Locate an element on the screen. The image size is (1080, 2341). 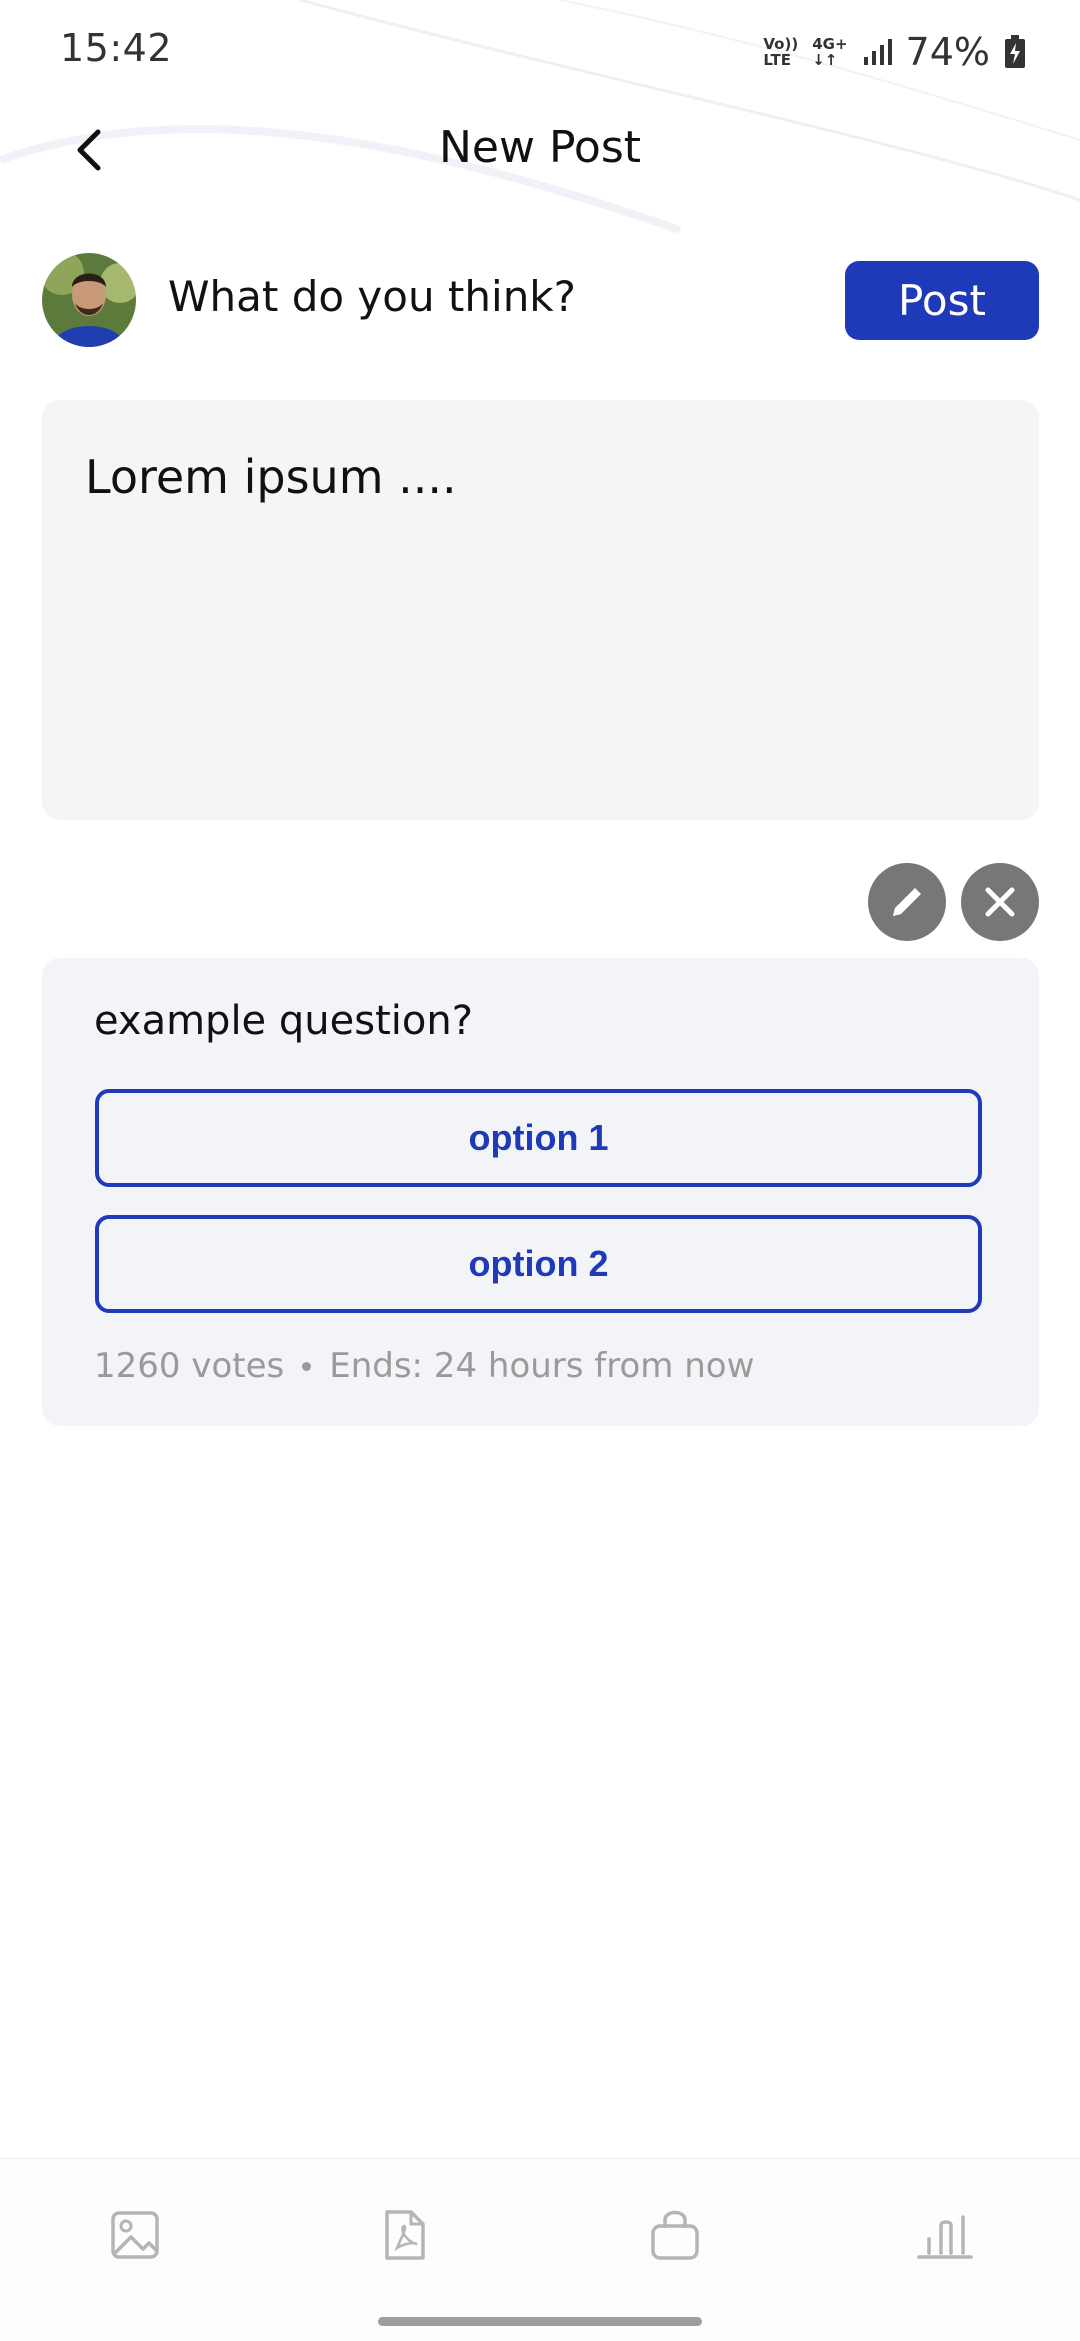
remove-poll-button is located at coordinates (1000, 902).